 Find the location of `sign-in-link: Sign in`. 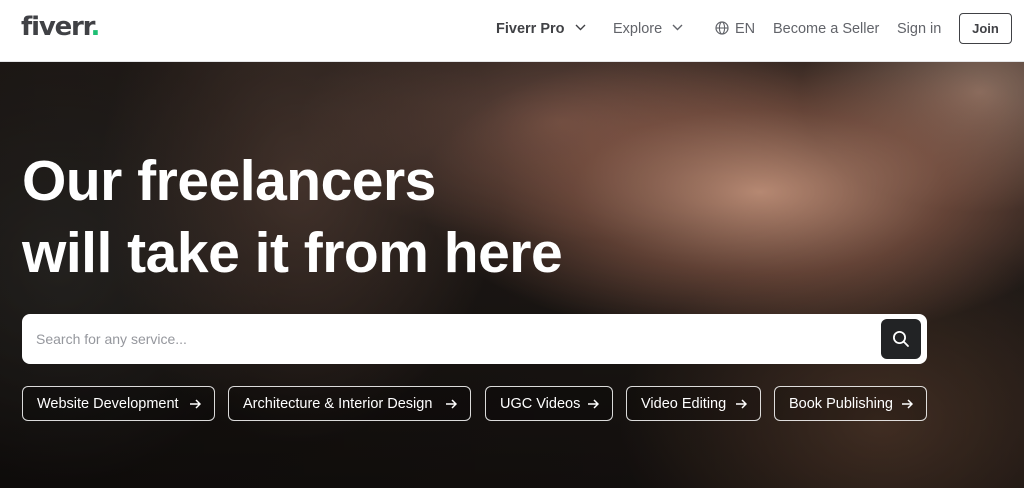

sign-in-link: Sign in is located at coordinates (919, 29).